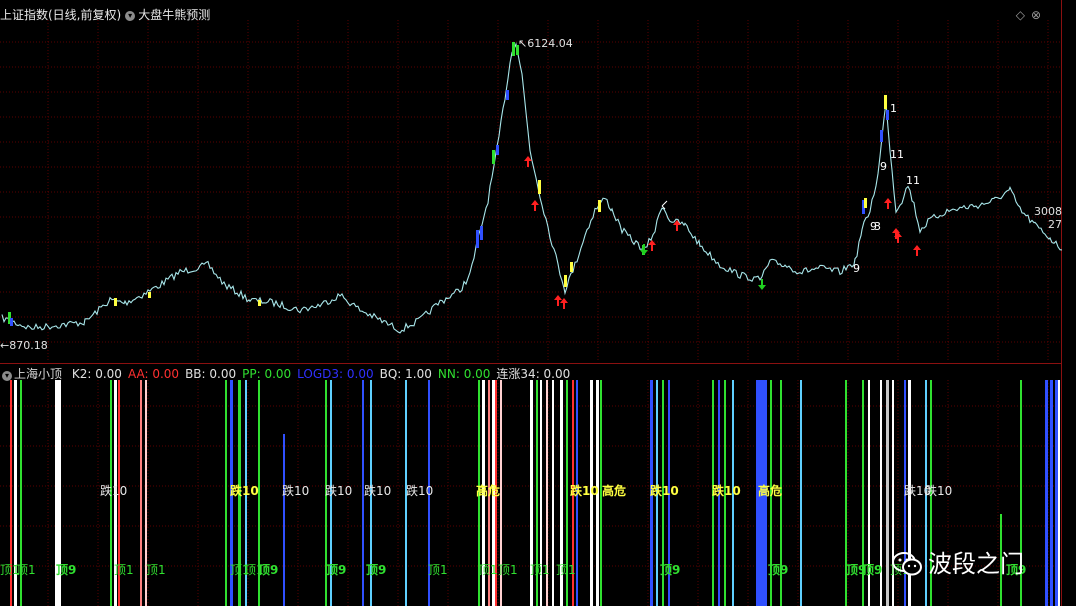 This screenshot has height=606, width=1076. I want to click on indicator-value-4: LOGD3: 0.00, so click(335, 374).